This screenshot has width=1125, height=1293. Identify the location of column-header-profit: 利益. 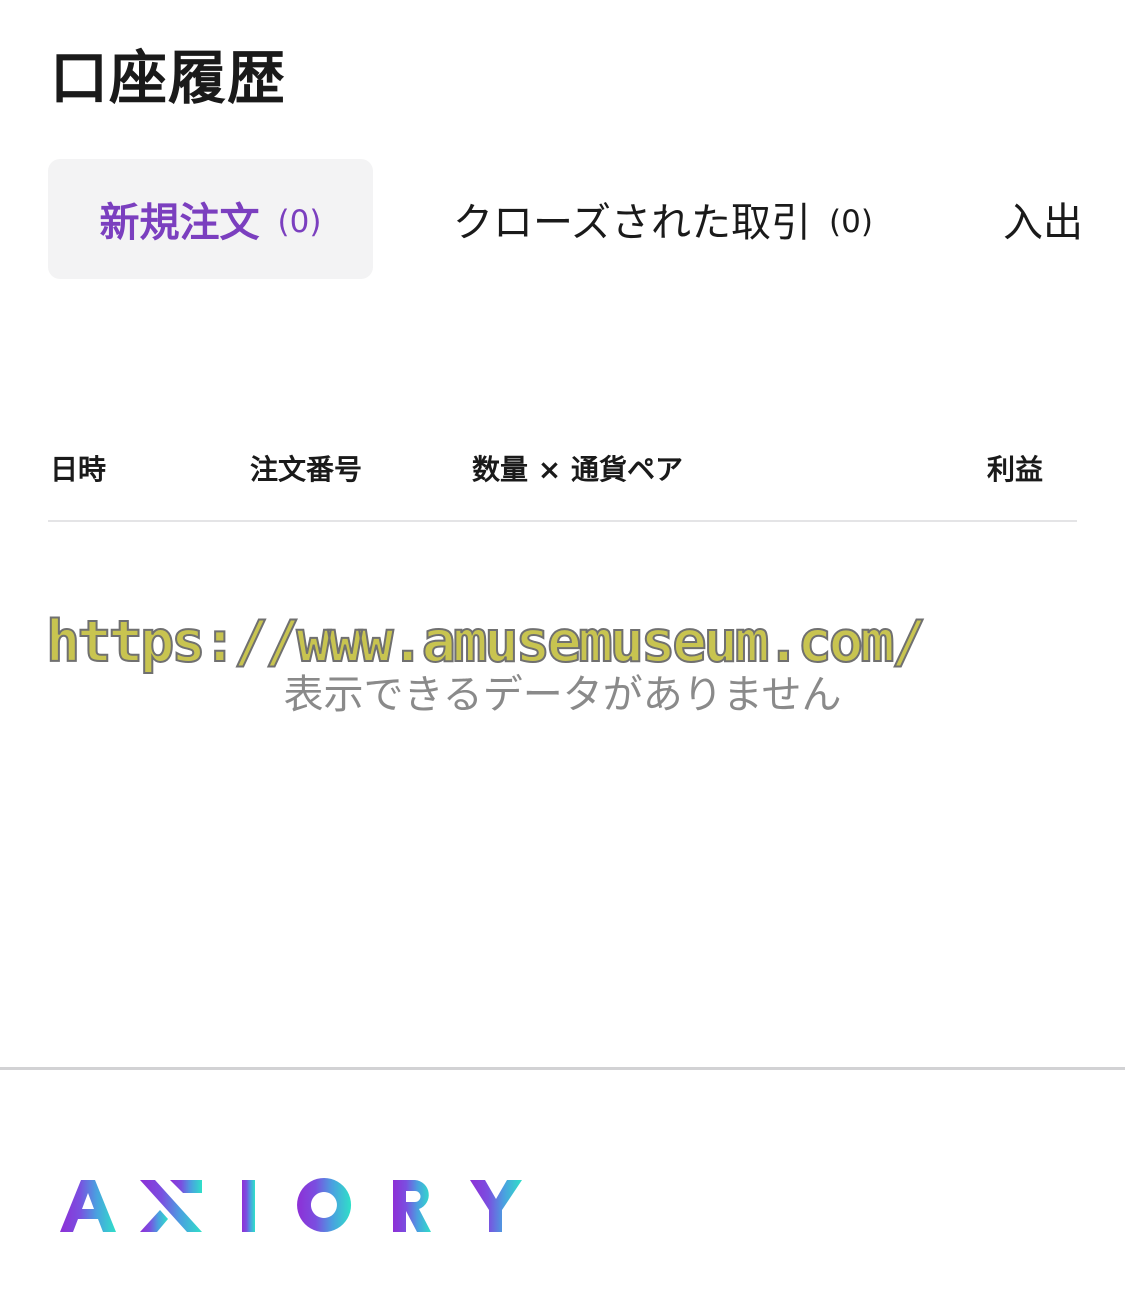
(1015, 469).